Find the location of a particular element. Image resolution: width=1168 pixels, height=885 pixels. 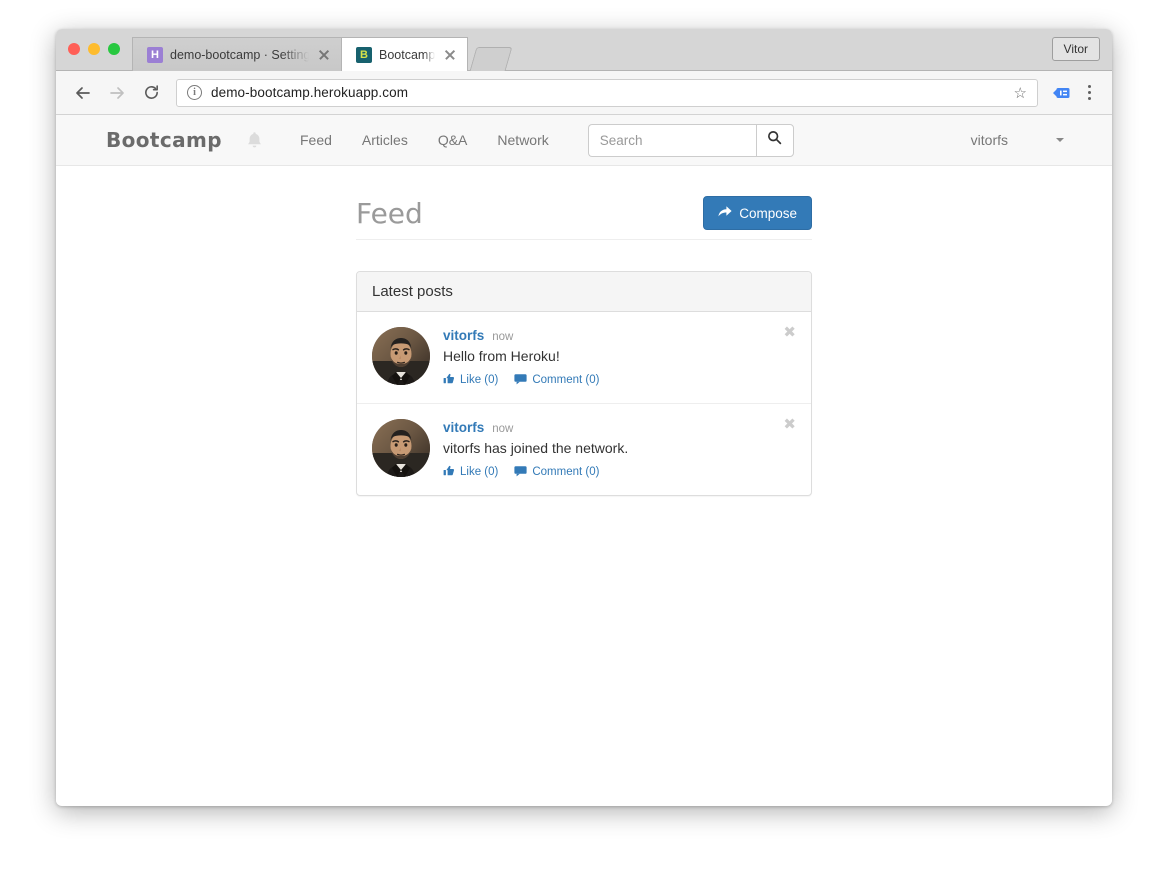

profile-name: Vitor is located at coordinates (1075, 49).